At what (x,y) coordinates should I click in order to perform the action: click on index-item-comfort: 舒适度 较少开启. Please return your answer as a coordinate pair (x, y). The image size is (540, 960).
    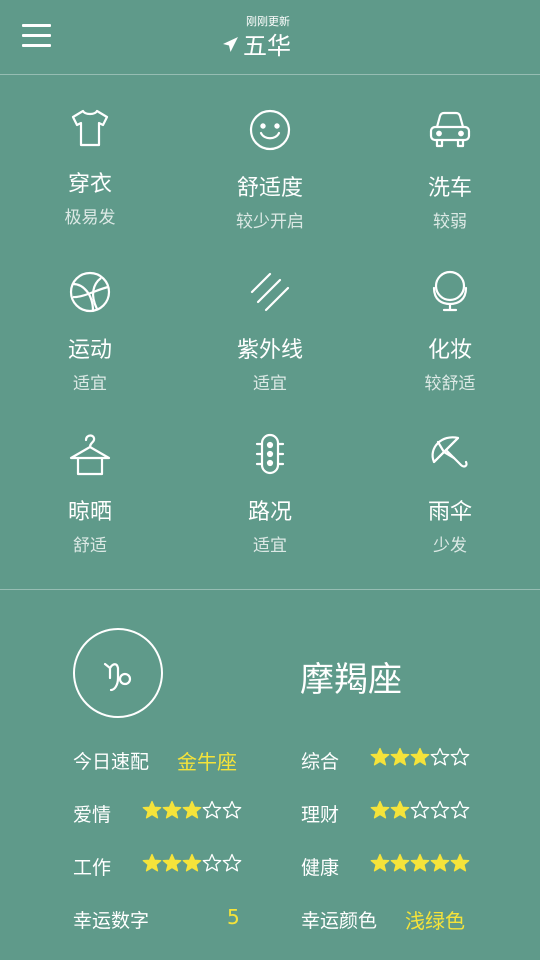
    Looking at the image, I should click on (270, 157).